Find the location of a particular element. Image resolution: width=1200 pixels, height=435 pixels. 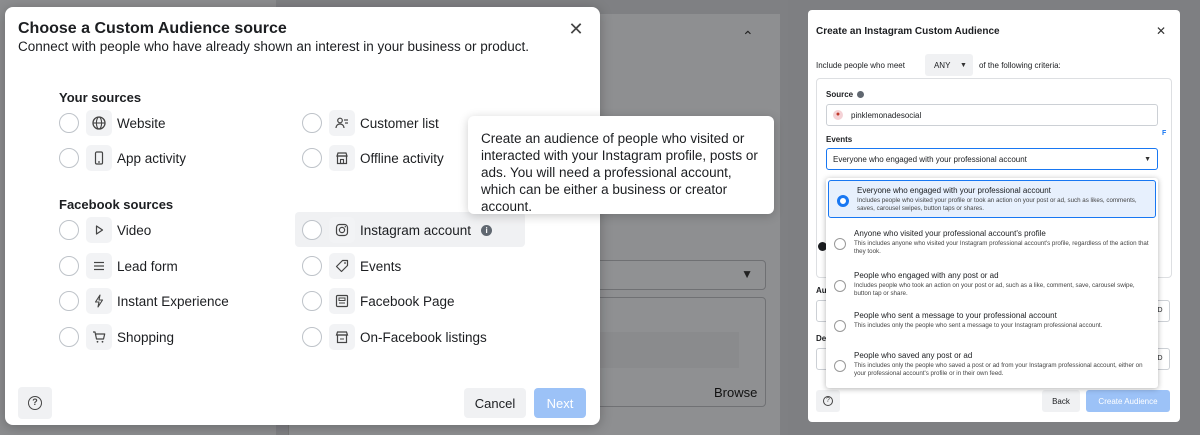

option-label: Website is located at coordinates (141, 123).